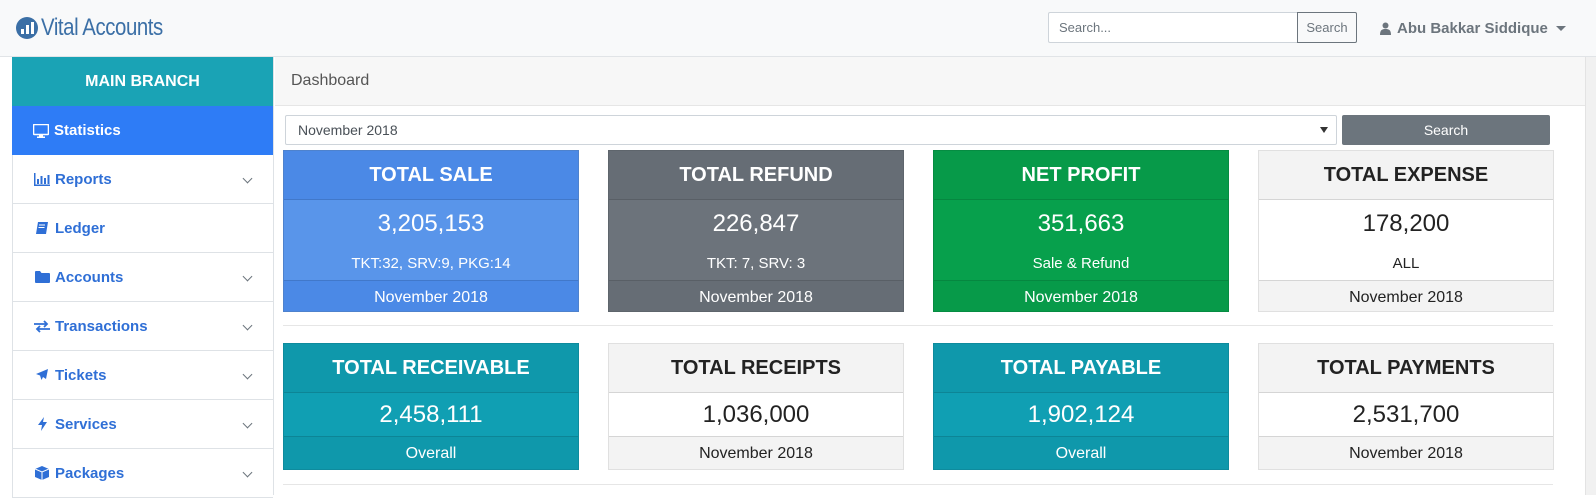  What do you see at coordinates (431, 414) in the screenshot?
I see `card-value: 2,458,111` at bounding box center [431, 414].